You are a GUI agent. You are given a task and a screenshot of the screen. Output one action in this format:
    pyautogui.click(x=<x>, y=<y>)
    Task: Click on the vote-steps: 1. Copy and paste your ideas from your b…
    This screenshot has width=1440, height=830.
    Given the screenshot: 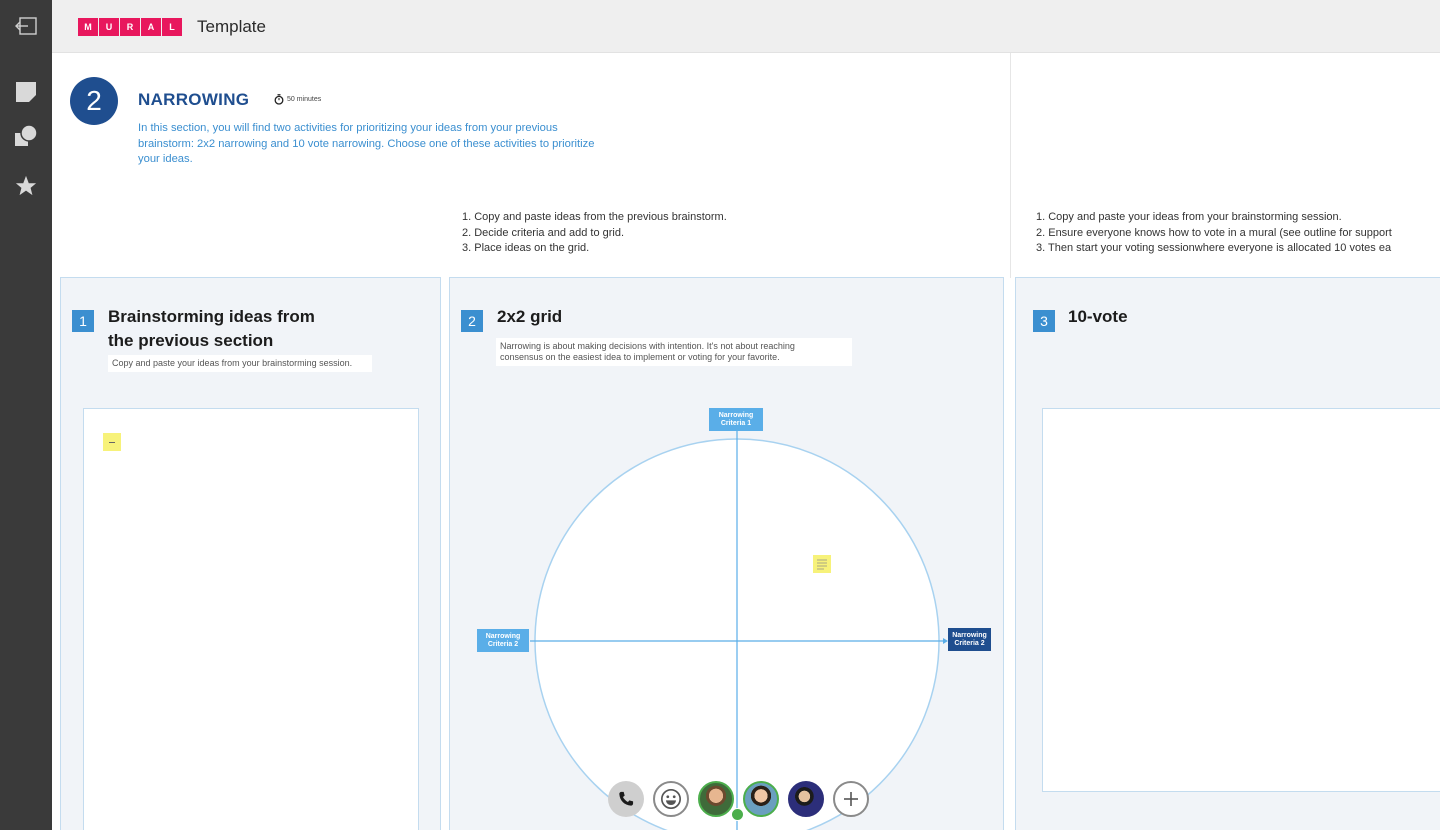 What is the action you would take?
    pyautogui.click(x=1214, y=233)
    